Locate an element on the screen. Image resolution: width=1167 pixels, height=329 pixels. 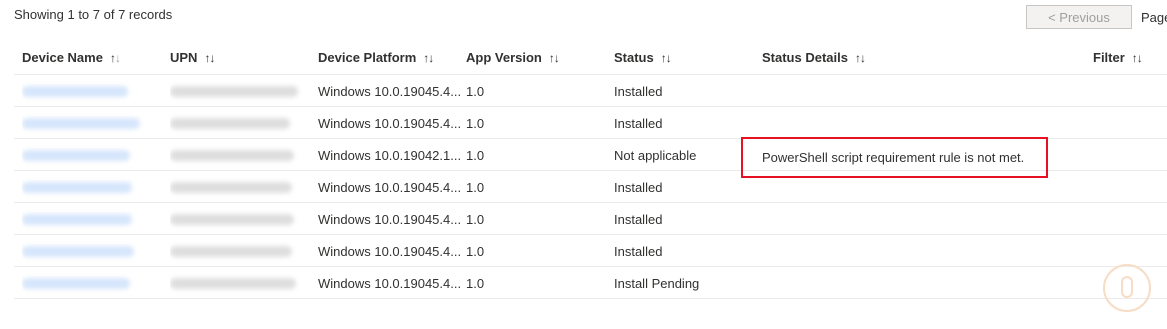
column-header-label: Filter is located at coordinates (1109, 57).